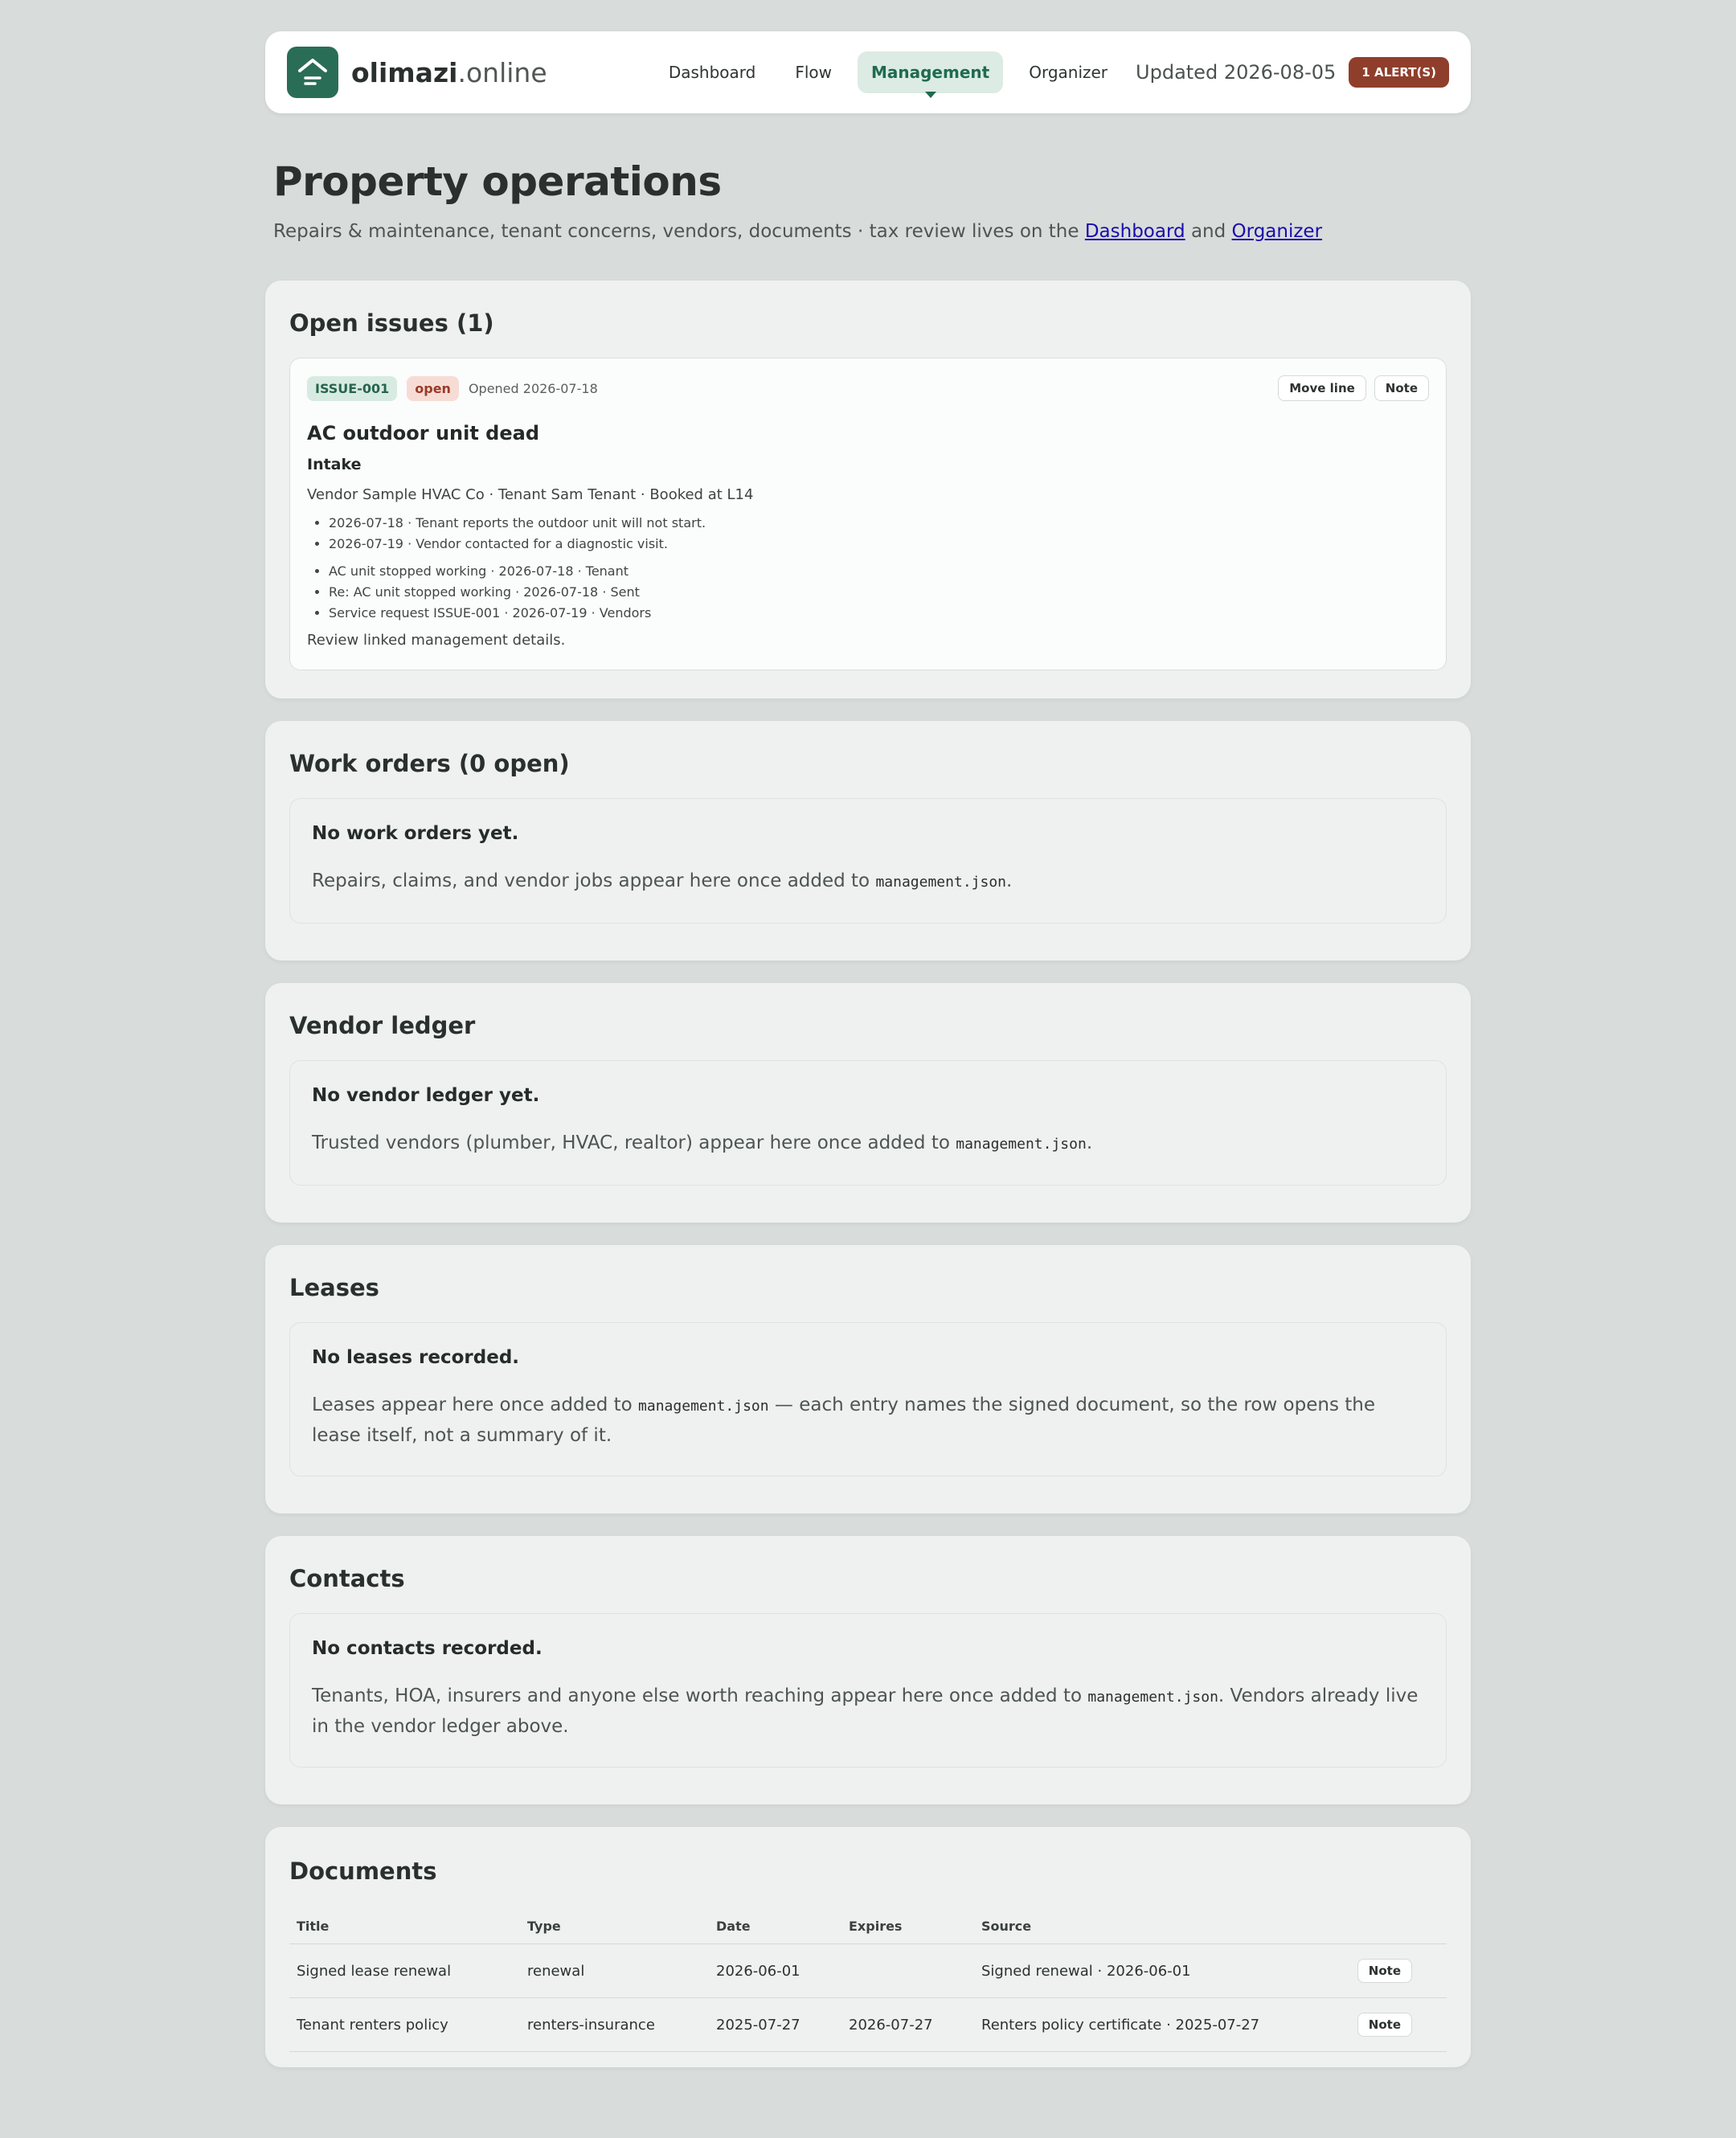 This screenshot has width=1736, height=2138. What do you see at coordinates (712, 72) in the screenshot?
I see `nav-dashboard: Dashboard` at bounding box center [712, 72].